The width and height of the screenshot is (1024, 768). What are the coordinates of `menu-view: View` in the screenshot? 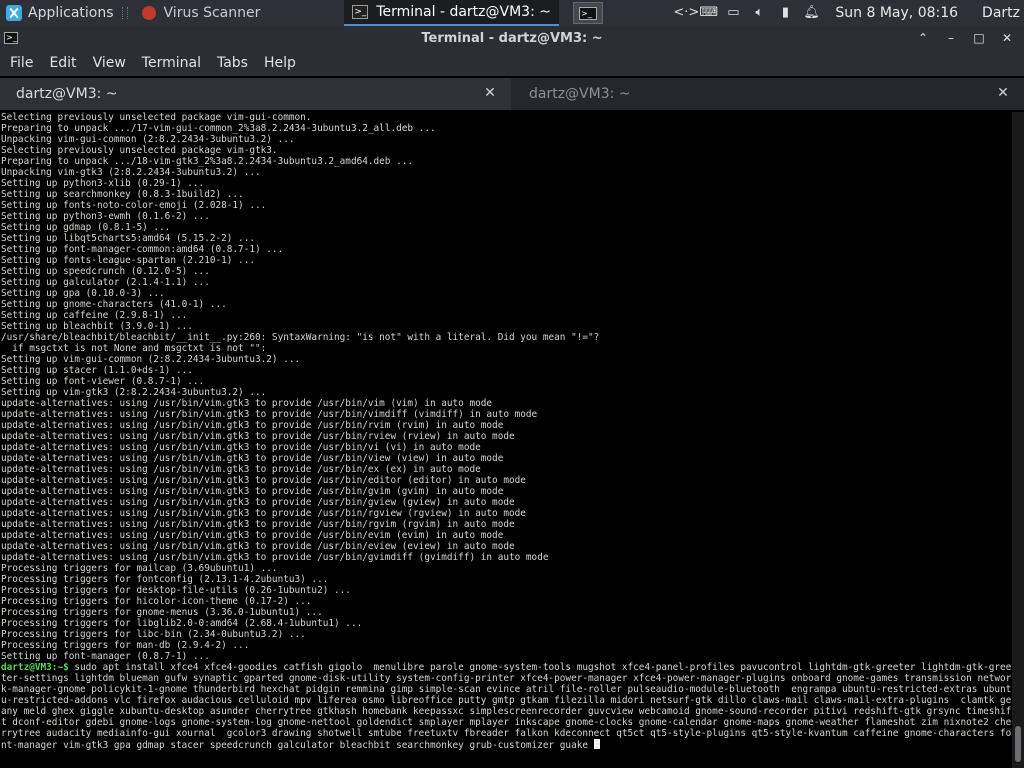 It's located at (109, 63).